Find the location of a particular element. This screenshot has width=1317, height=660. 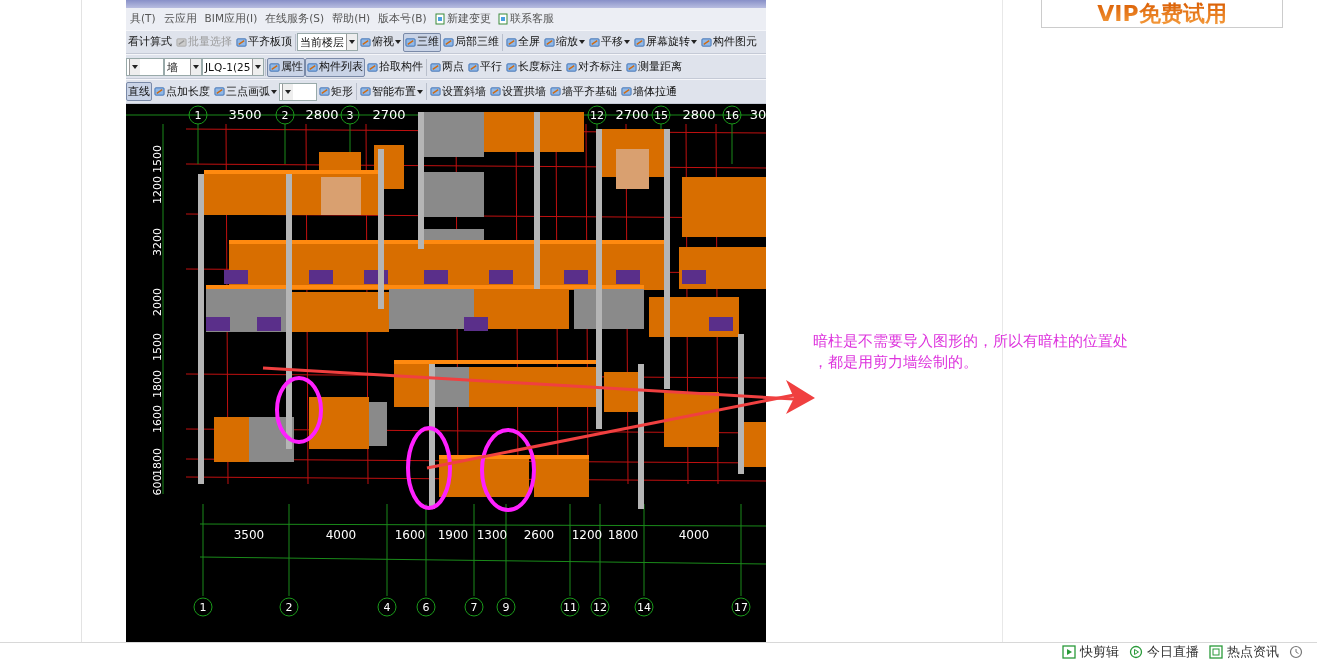

dimension-label: 1900 is located at coordinates (453, 534).